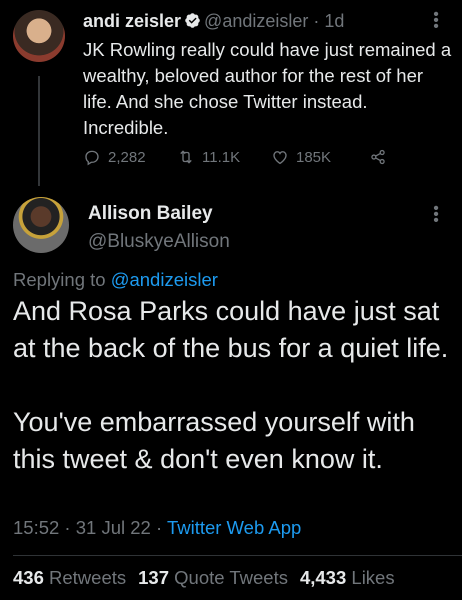  I want to click on share-button, so click(378, 157).